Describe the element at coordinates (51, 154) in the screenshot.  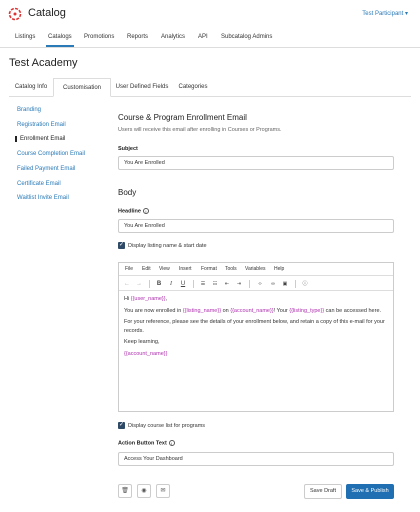
I see `side-item-course-completion-email: Course Completion Email` at that location.